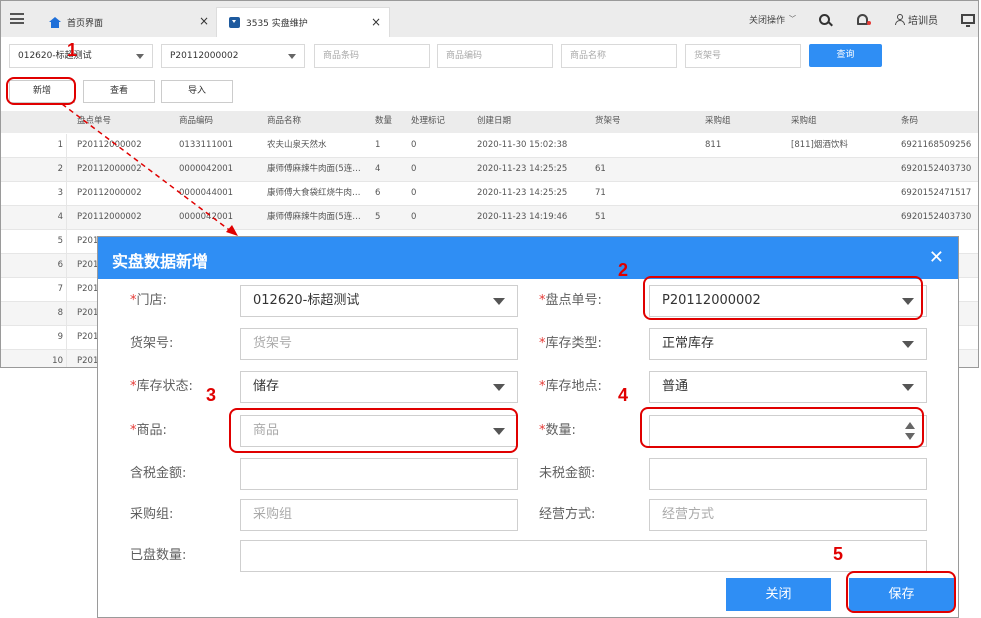  What do you see at coordinates (34, 358) in the screenshot?
I see `row-number: 10` at bounding box center [34, 358].